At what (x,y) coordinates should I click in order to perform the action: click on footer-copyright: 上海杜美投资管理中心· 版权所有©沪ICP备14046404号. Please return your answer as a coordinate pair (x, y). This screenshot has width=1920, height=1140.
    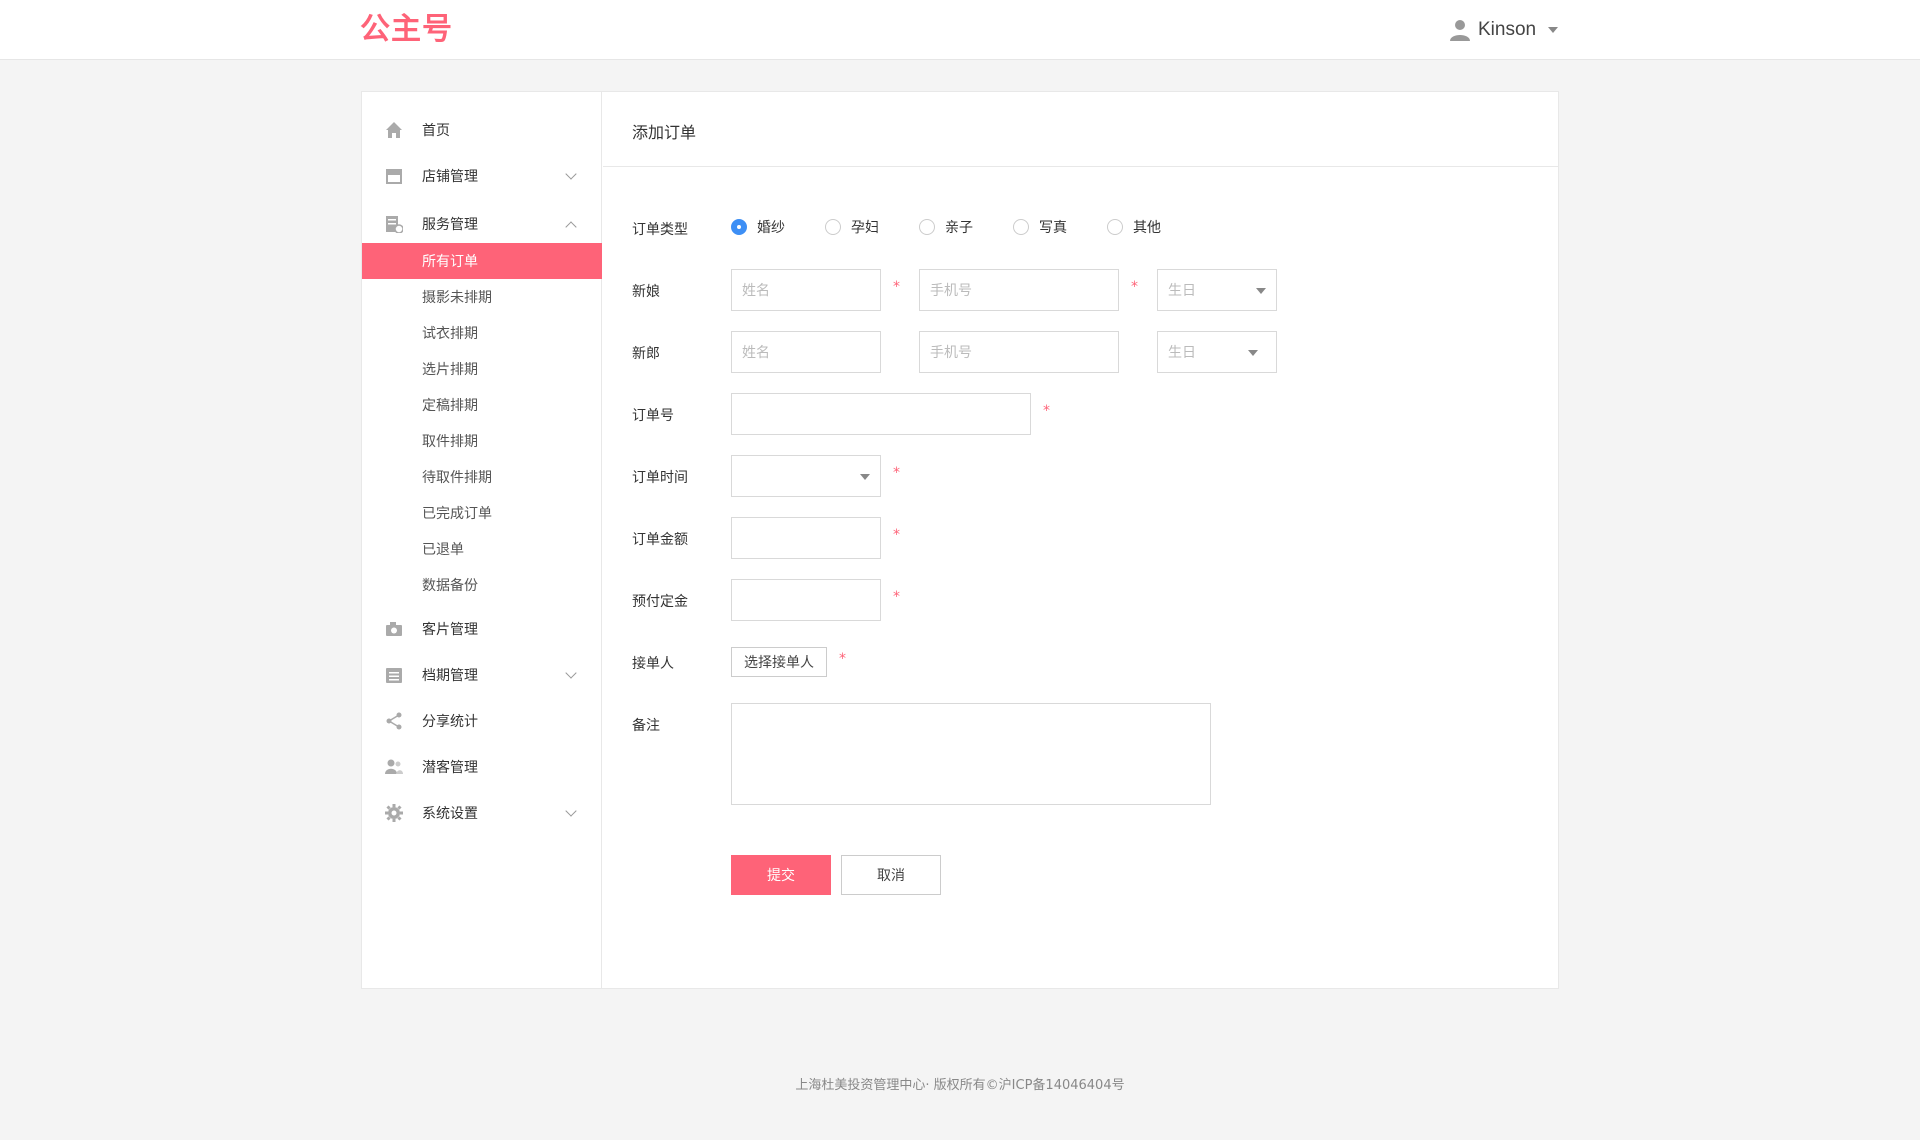
    Looking at the image, I should click on (960, 1085).